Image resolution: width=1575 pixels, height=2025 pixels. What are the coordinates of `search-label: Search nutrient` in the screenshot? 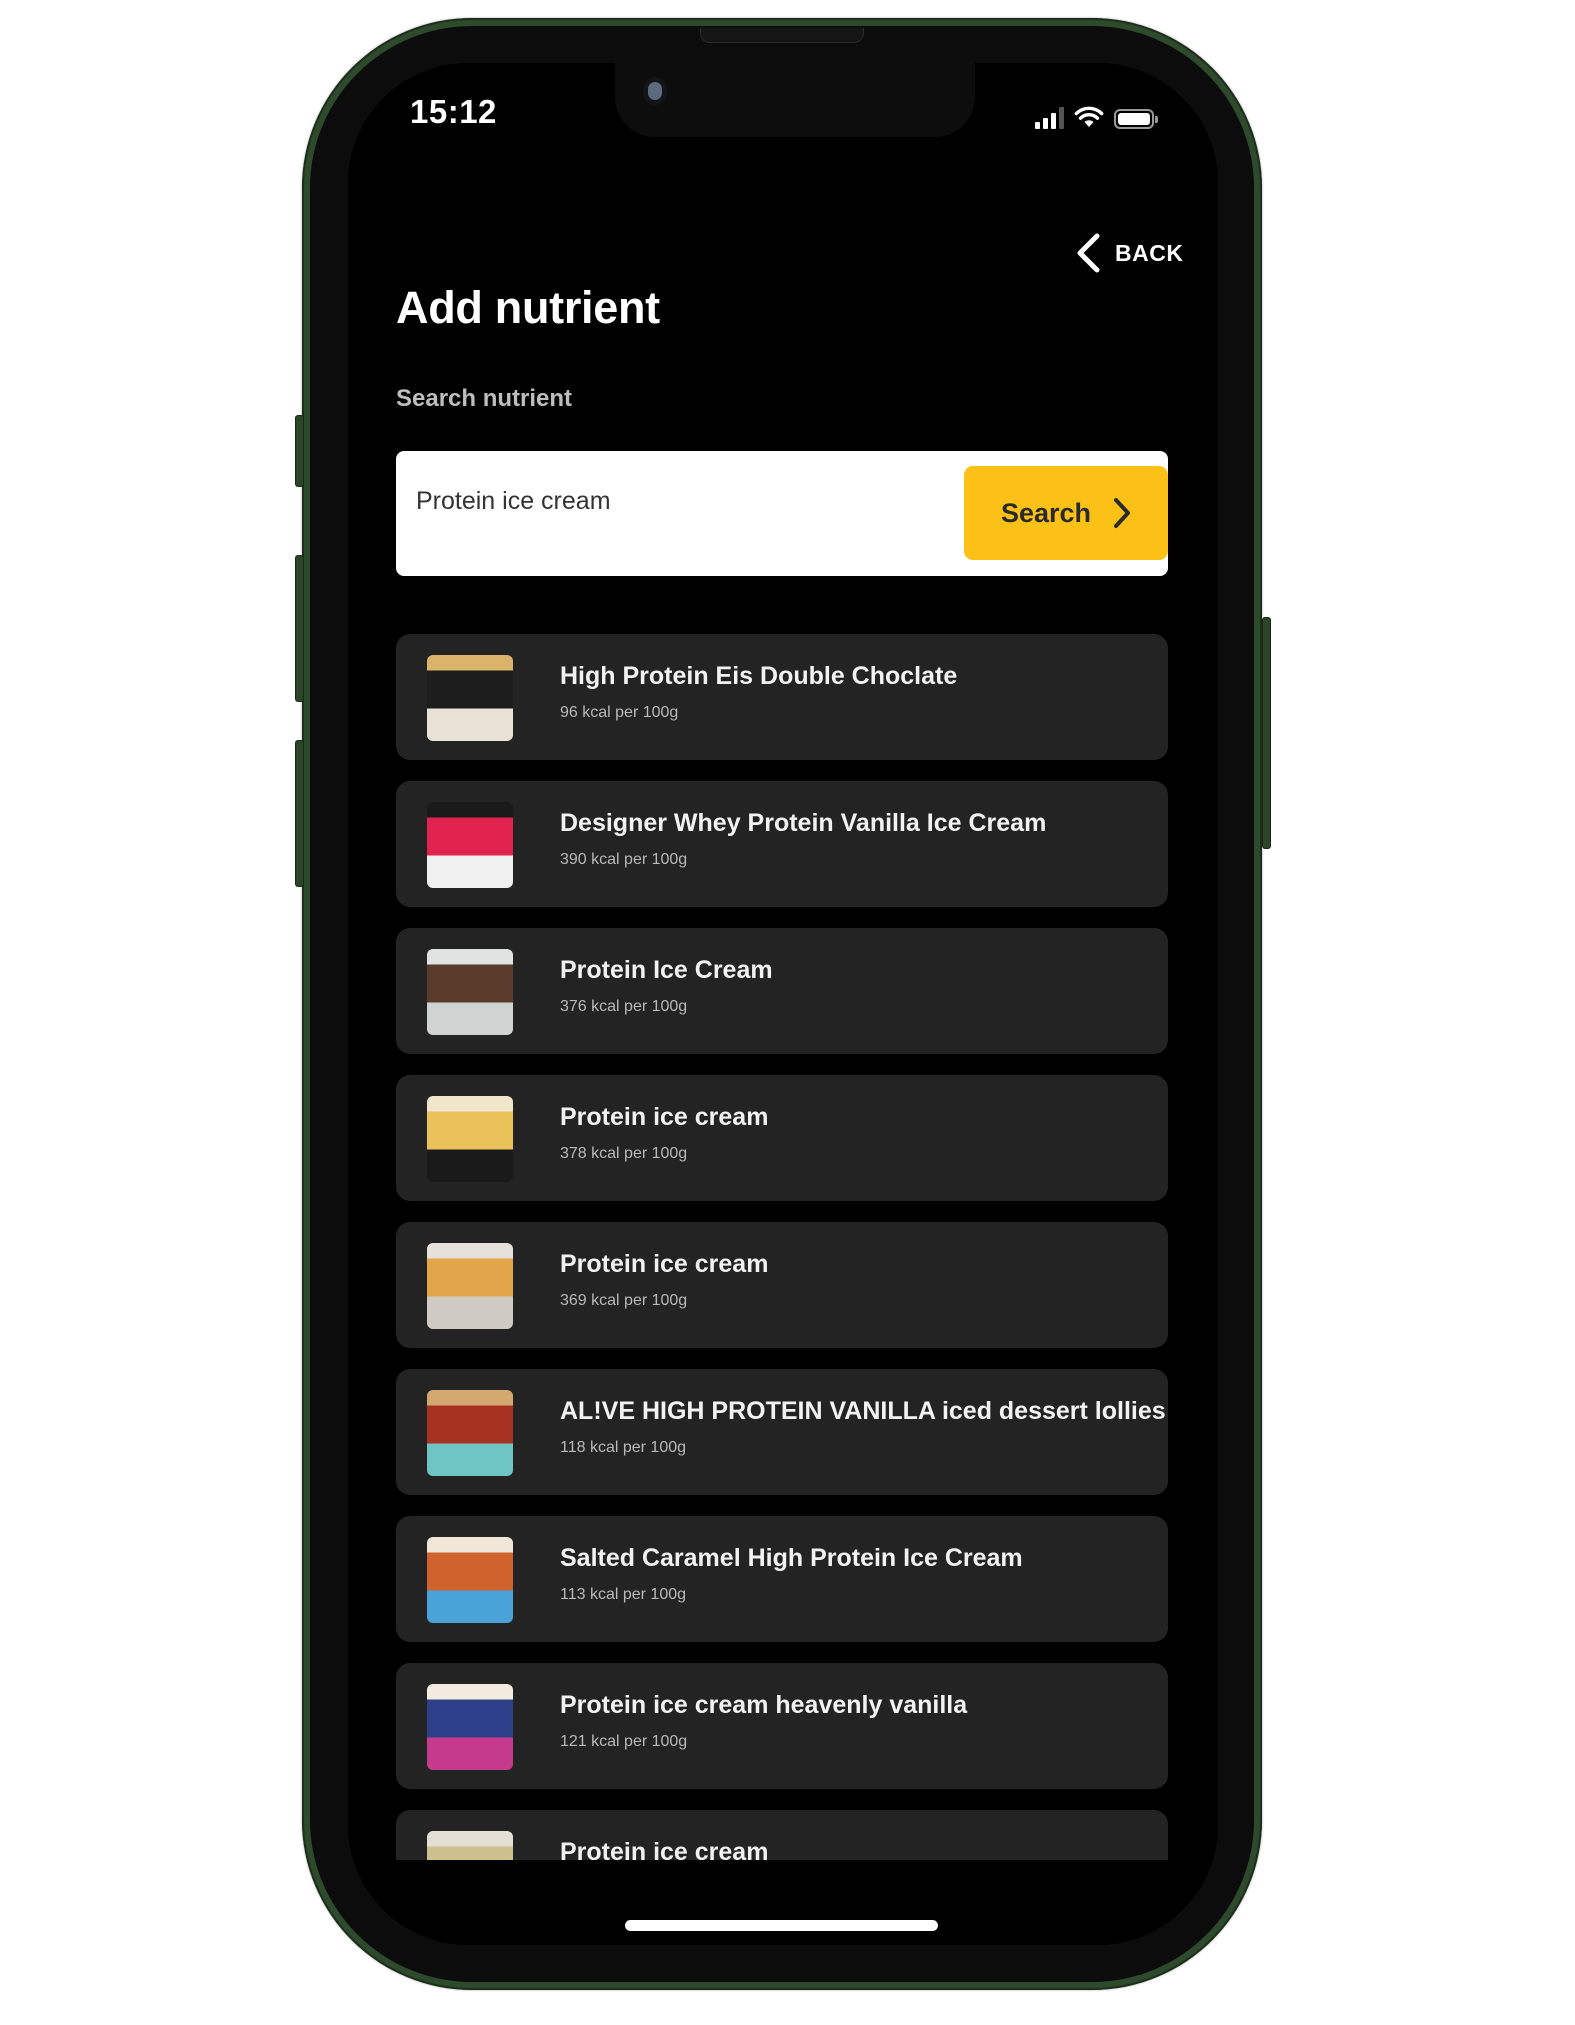 It's located at (484, 398).